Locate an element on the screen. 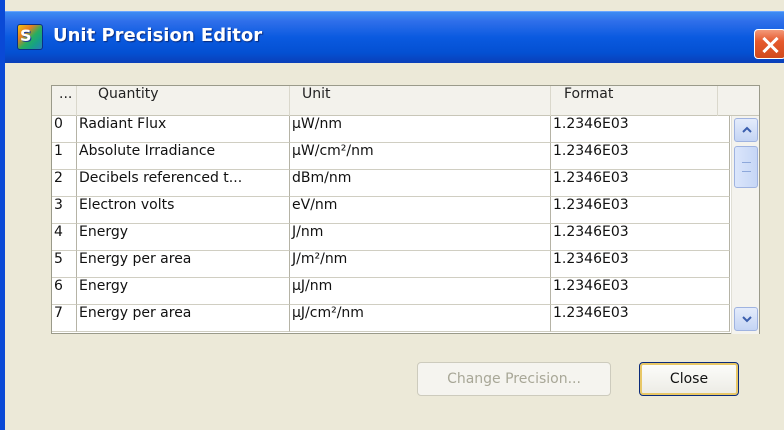  table-row: 7 Energy per area μJ/cm²/nm 1.2346E03 is located at coordinates (391, 318).